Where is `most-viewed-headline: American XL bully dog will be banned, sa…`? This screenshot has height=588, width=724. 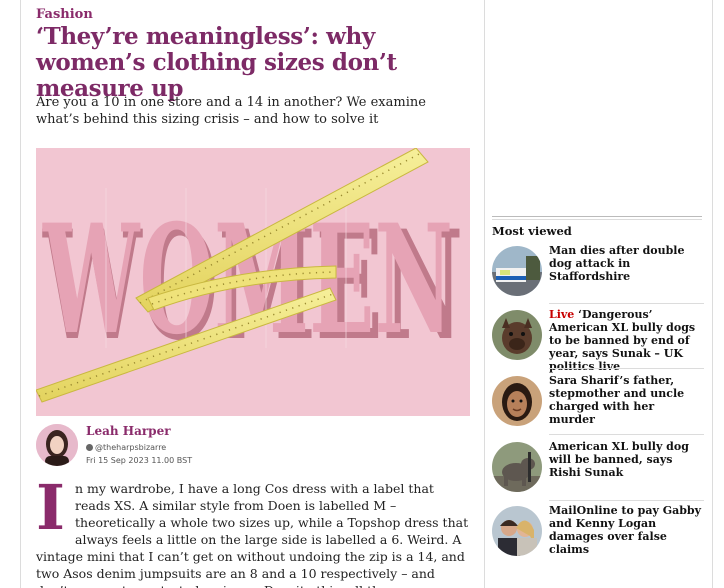 most-viewed-headline: American XL bully dog will be banned, sa… is located at coordinates (626, 459).